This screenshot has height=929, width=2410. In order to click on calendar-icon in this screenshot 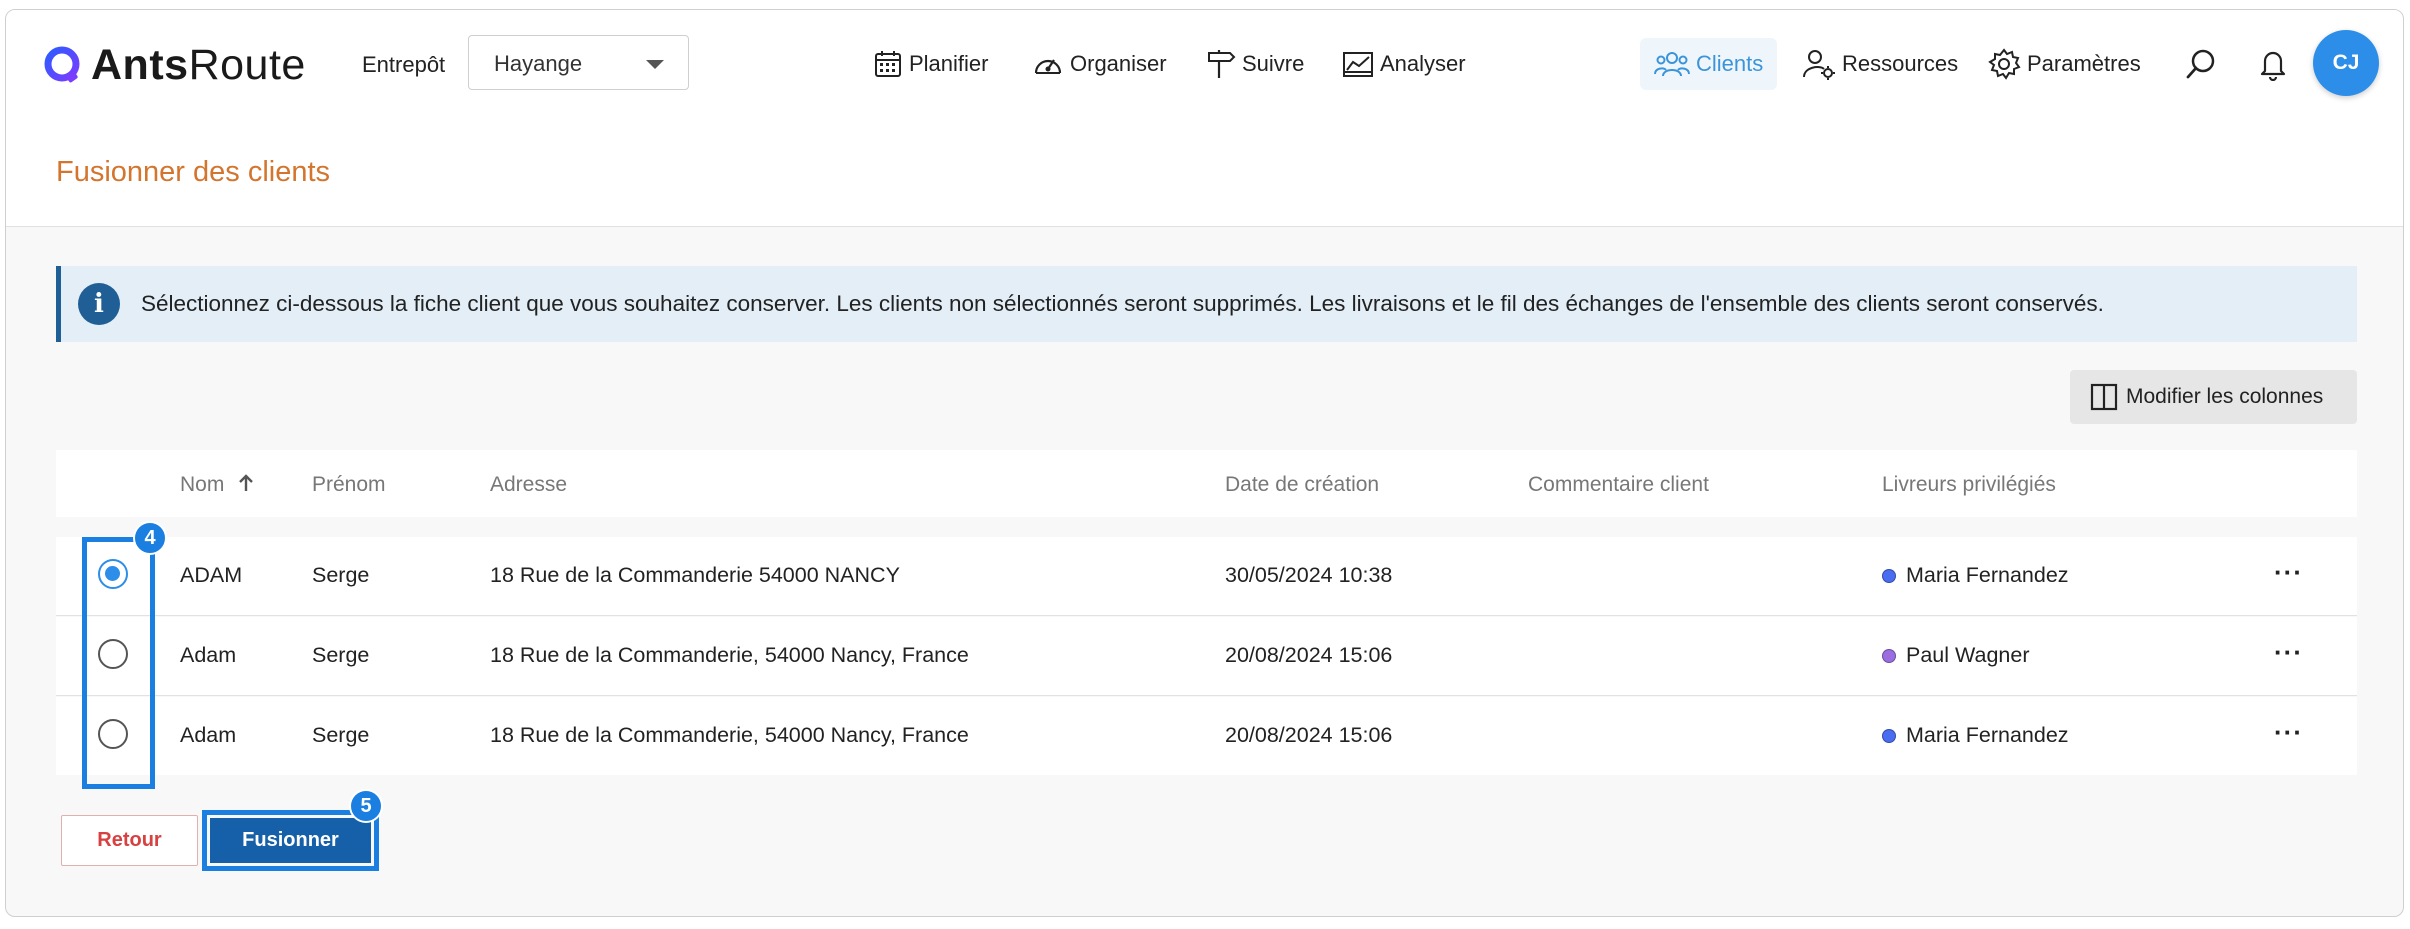, I will do `click(888, 64)`.